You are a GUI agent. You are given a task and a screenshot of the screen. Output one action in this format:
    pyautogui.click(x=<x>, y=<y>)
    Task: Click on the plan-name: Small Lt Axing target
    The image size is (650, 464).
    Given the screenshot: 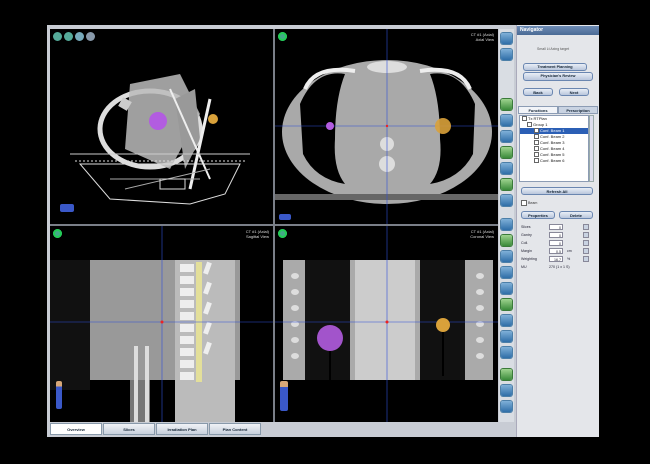 What is the action you would take?
    pyautogui.click(x=553, y=49)
    